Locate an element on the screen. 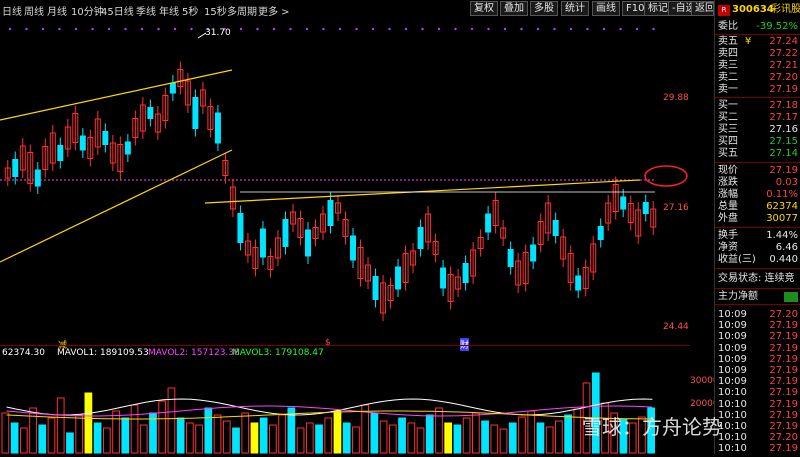  period-multi: 多周期 is located at coordinates (242, 10).